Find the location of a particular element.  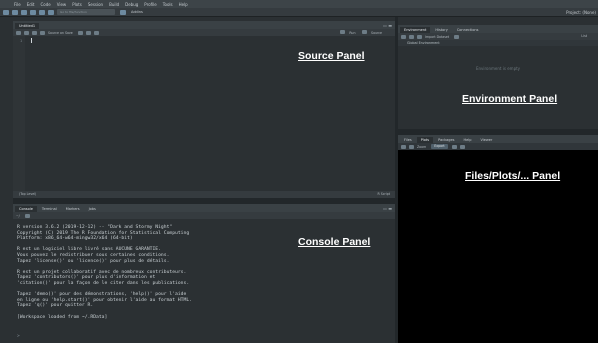

console-panel-label: Console Panel is located at coordinates (334, 242).